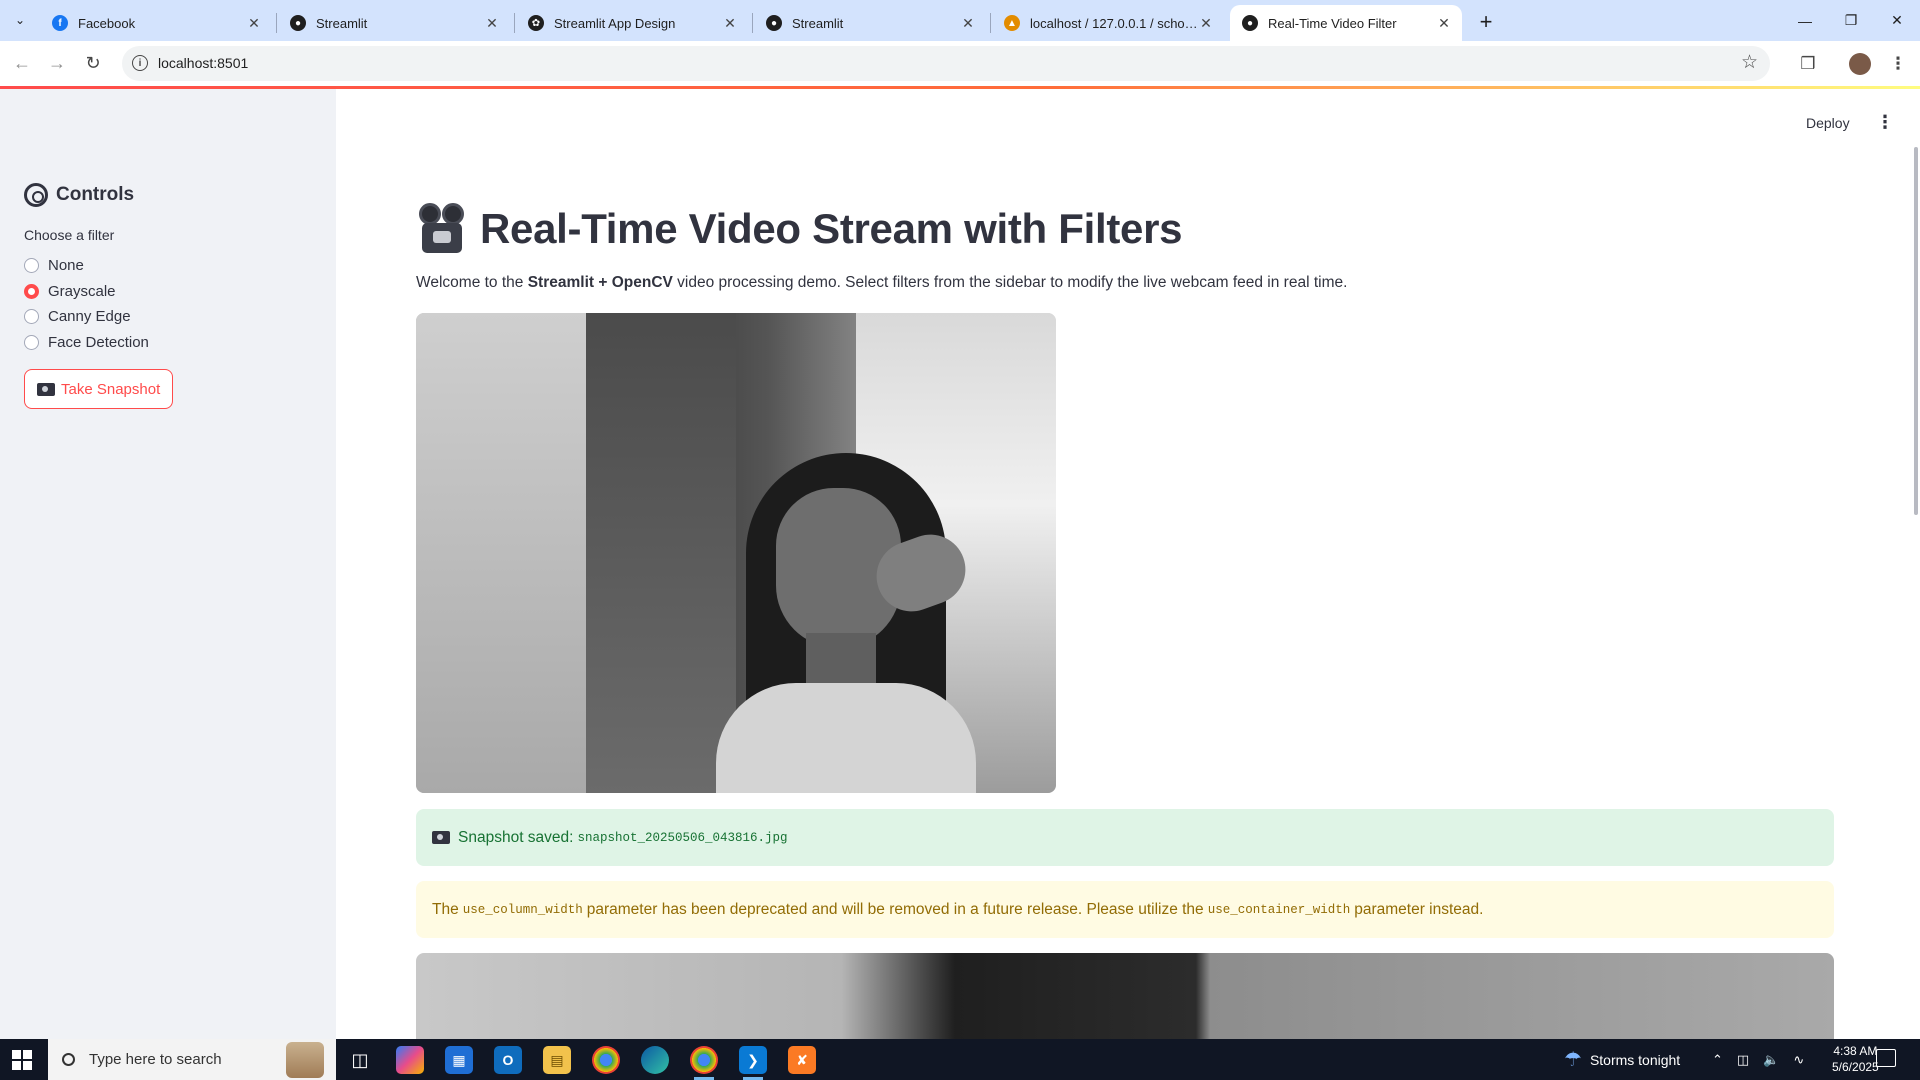 This screenshot has width=1920, height=1080. I want to click on warning-text: The, so click(445, 909).